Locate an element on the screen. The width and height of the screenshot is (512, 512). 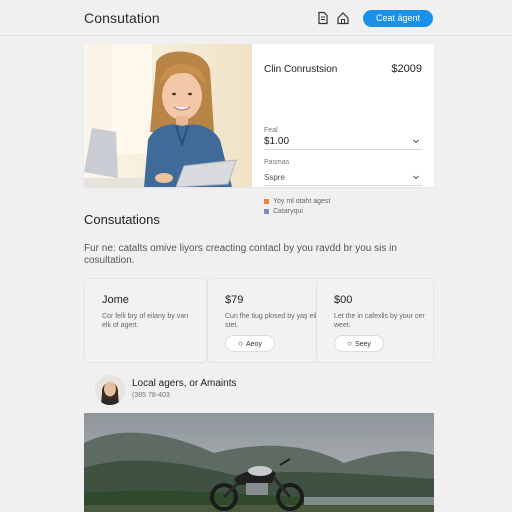
section-title: Consutations is located at coordinates (122, 219).